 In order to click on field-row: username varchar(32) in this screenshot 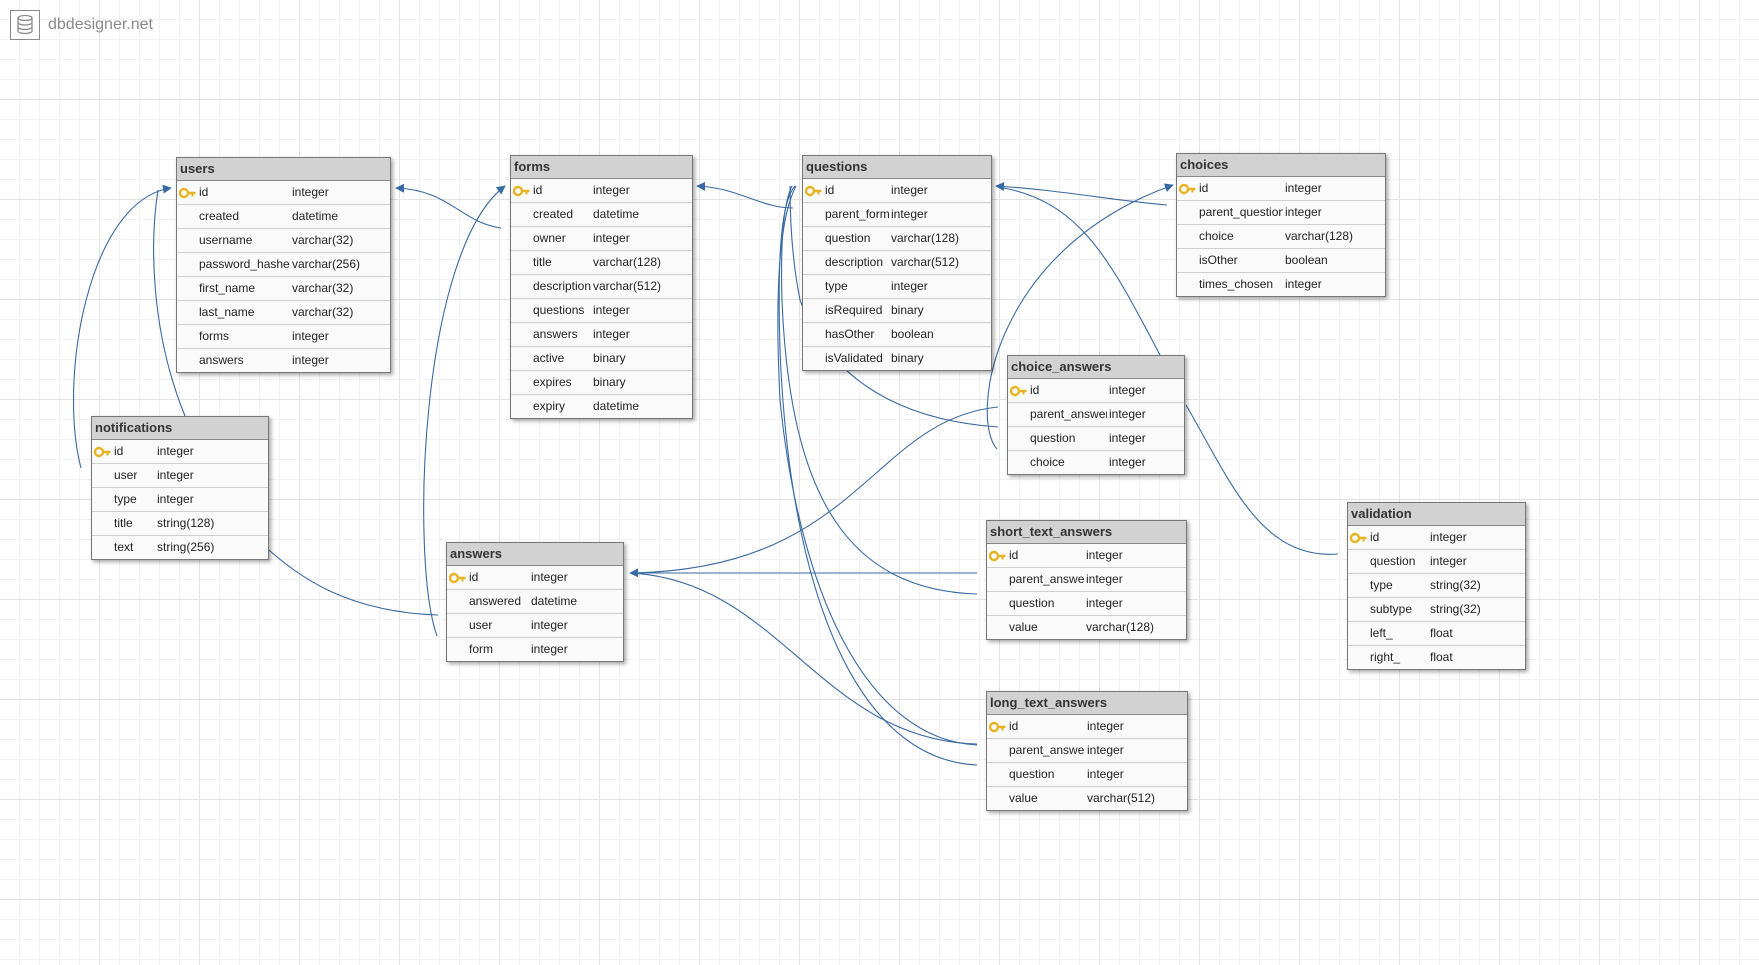, I will do `click(283, 241)`.